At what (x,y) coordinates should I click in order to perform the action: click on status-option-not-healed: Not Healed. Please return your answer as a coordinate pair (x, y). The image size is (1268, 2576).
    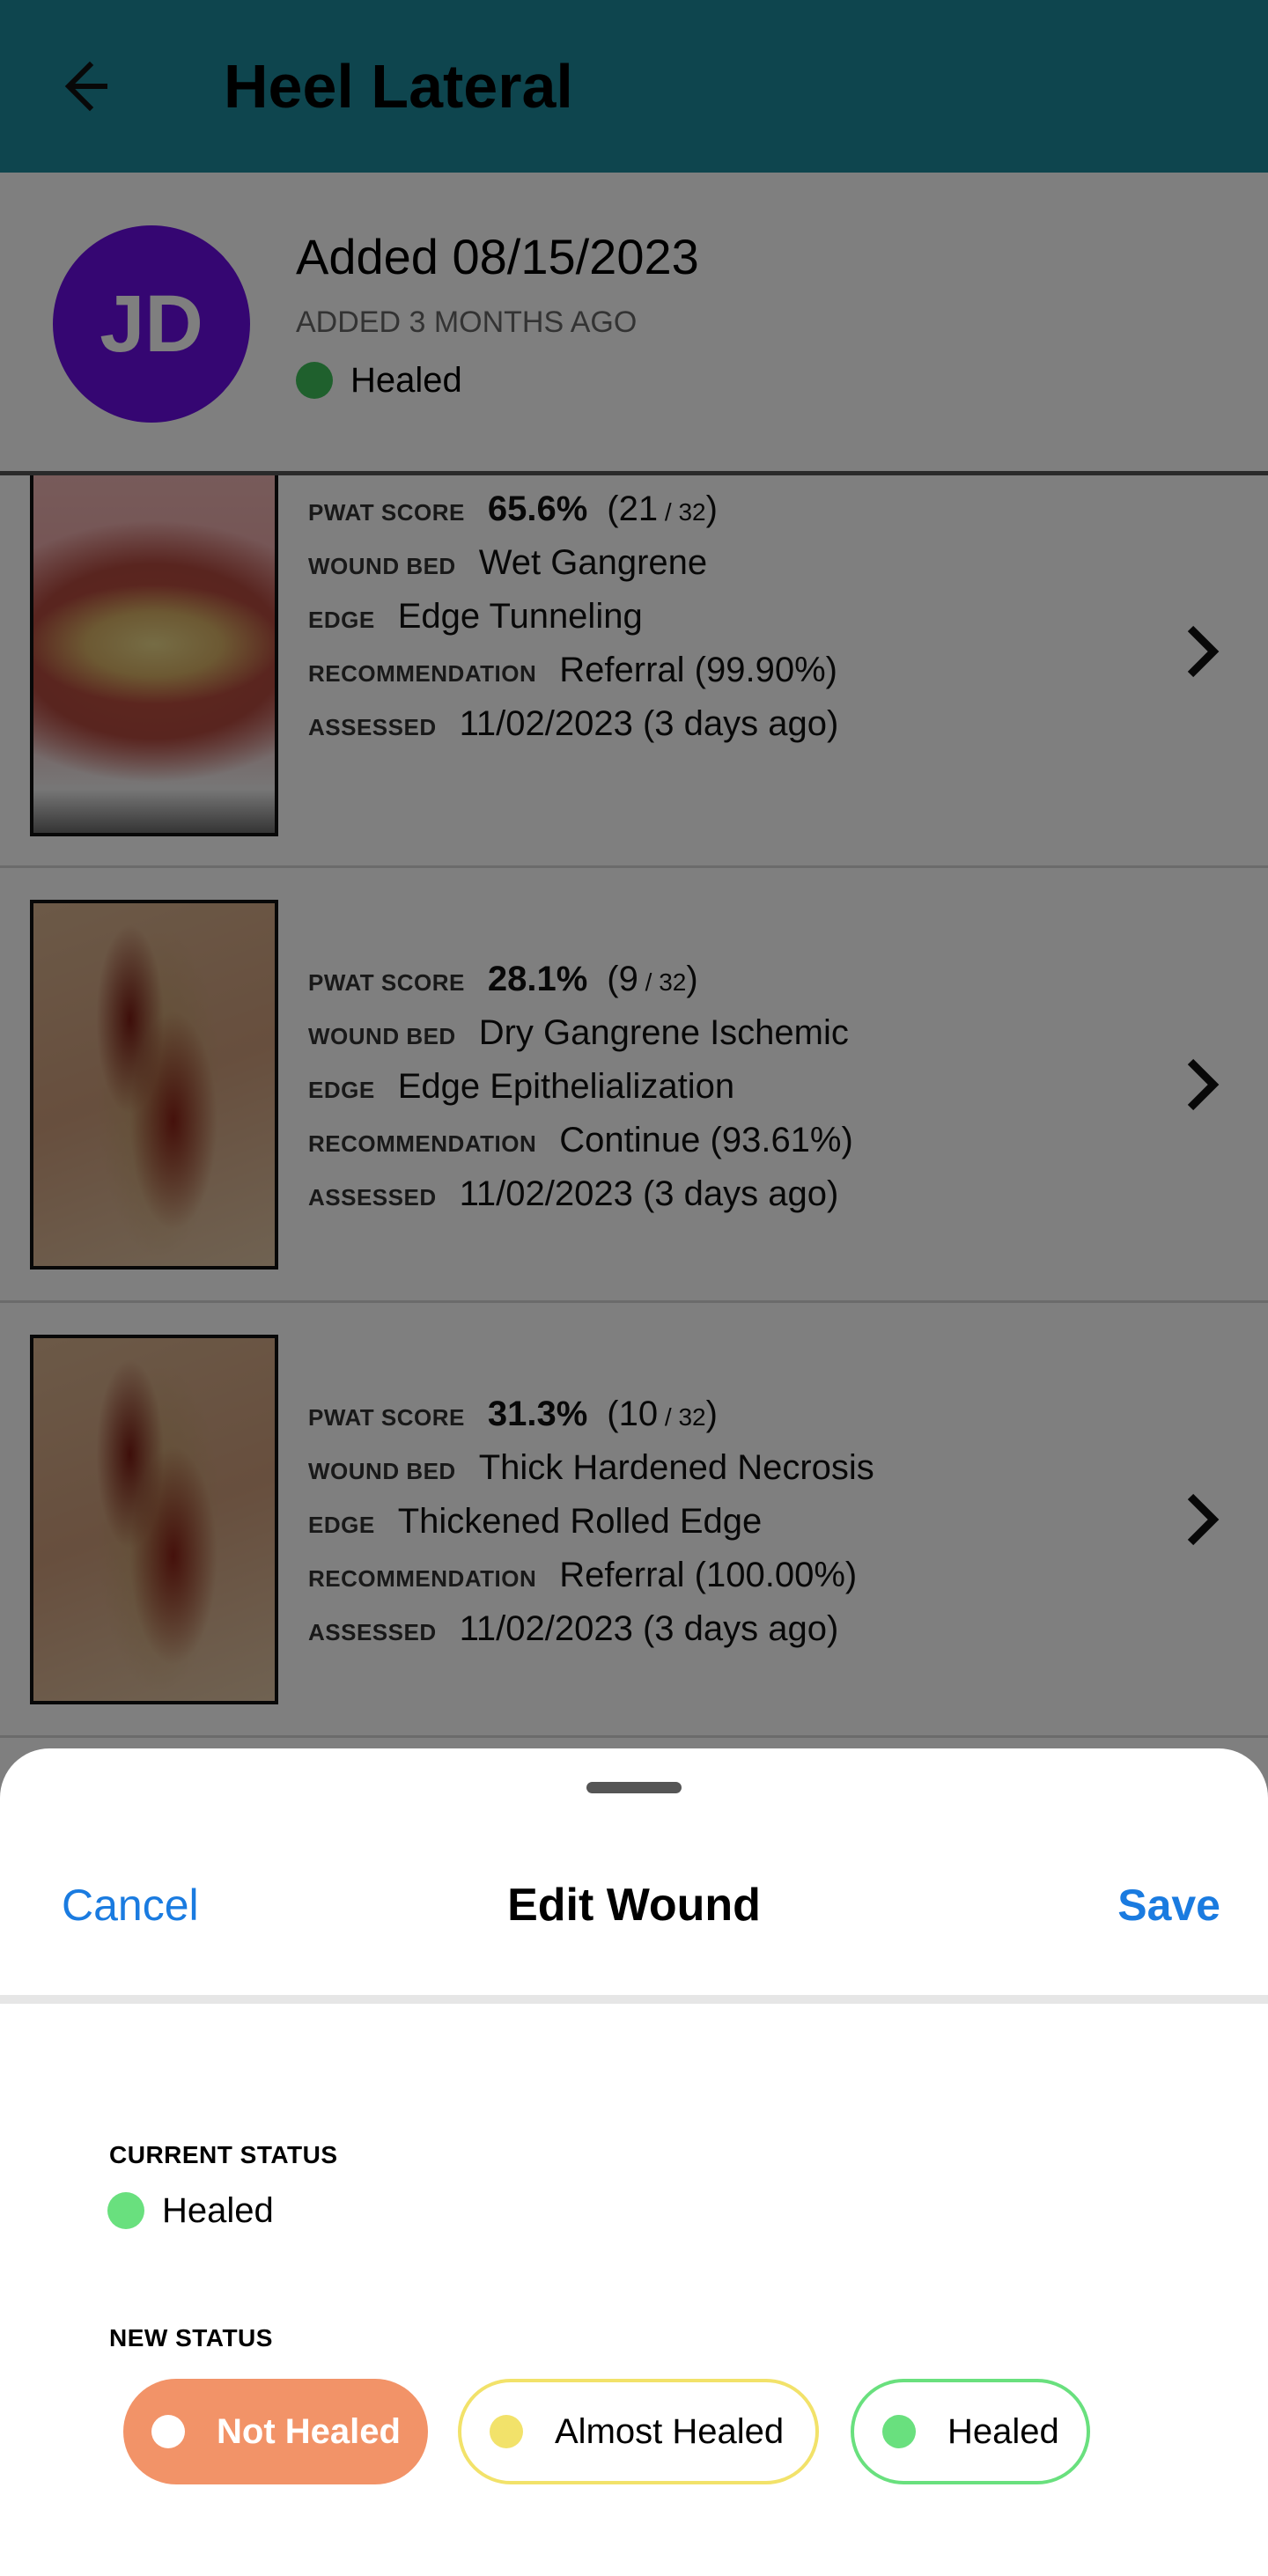
    Looking at the image, I should click on (275, 2431).